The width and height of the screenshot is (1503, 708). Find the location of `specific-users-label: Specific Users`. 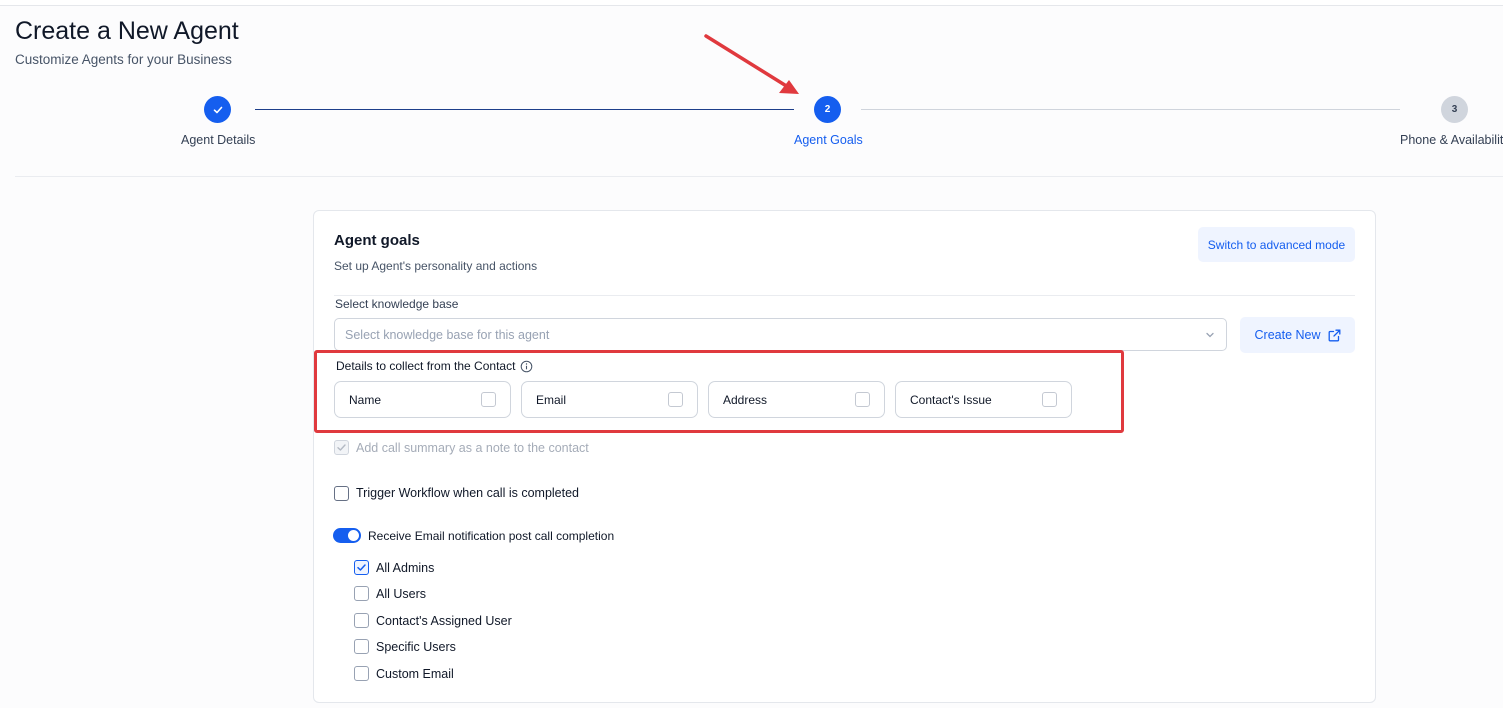

specific-users-label: Specific Users is located at coordinates (416, 647).